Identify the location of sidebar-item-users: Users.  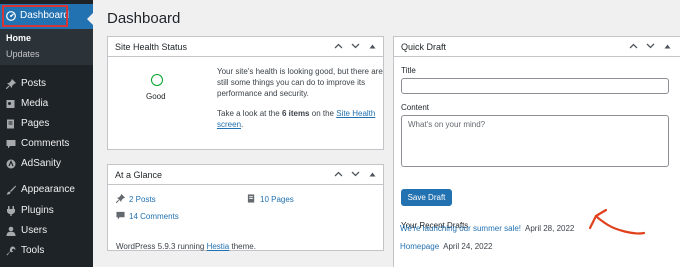
(26, 230).